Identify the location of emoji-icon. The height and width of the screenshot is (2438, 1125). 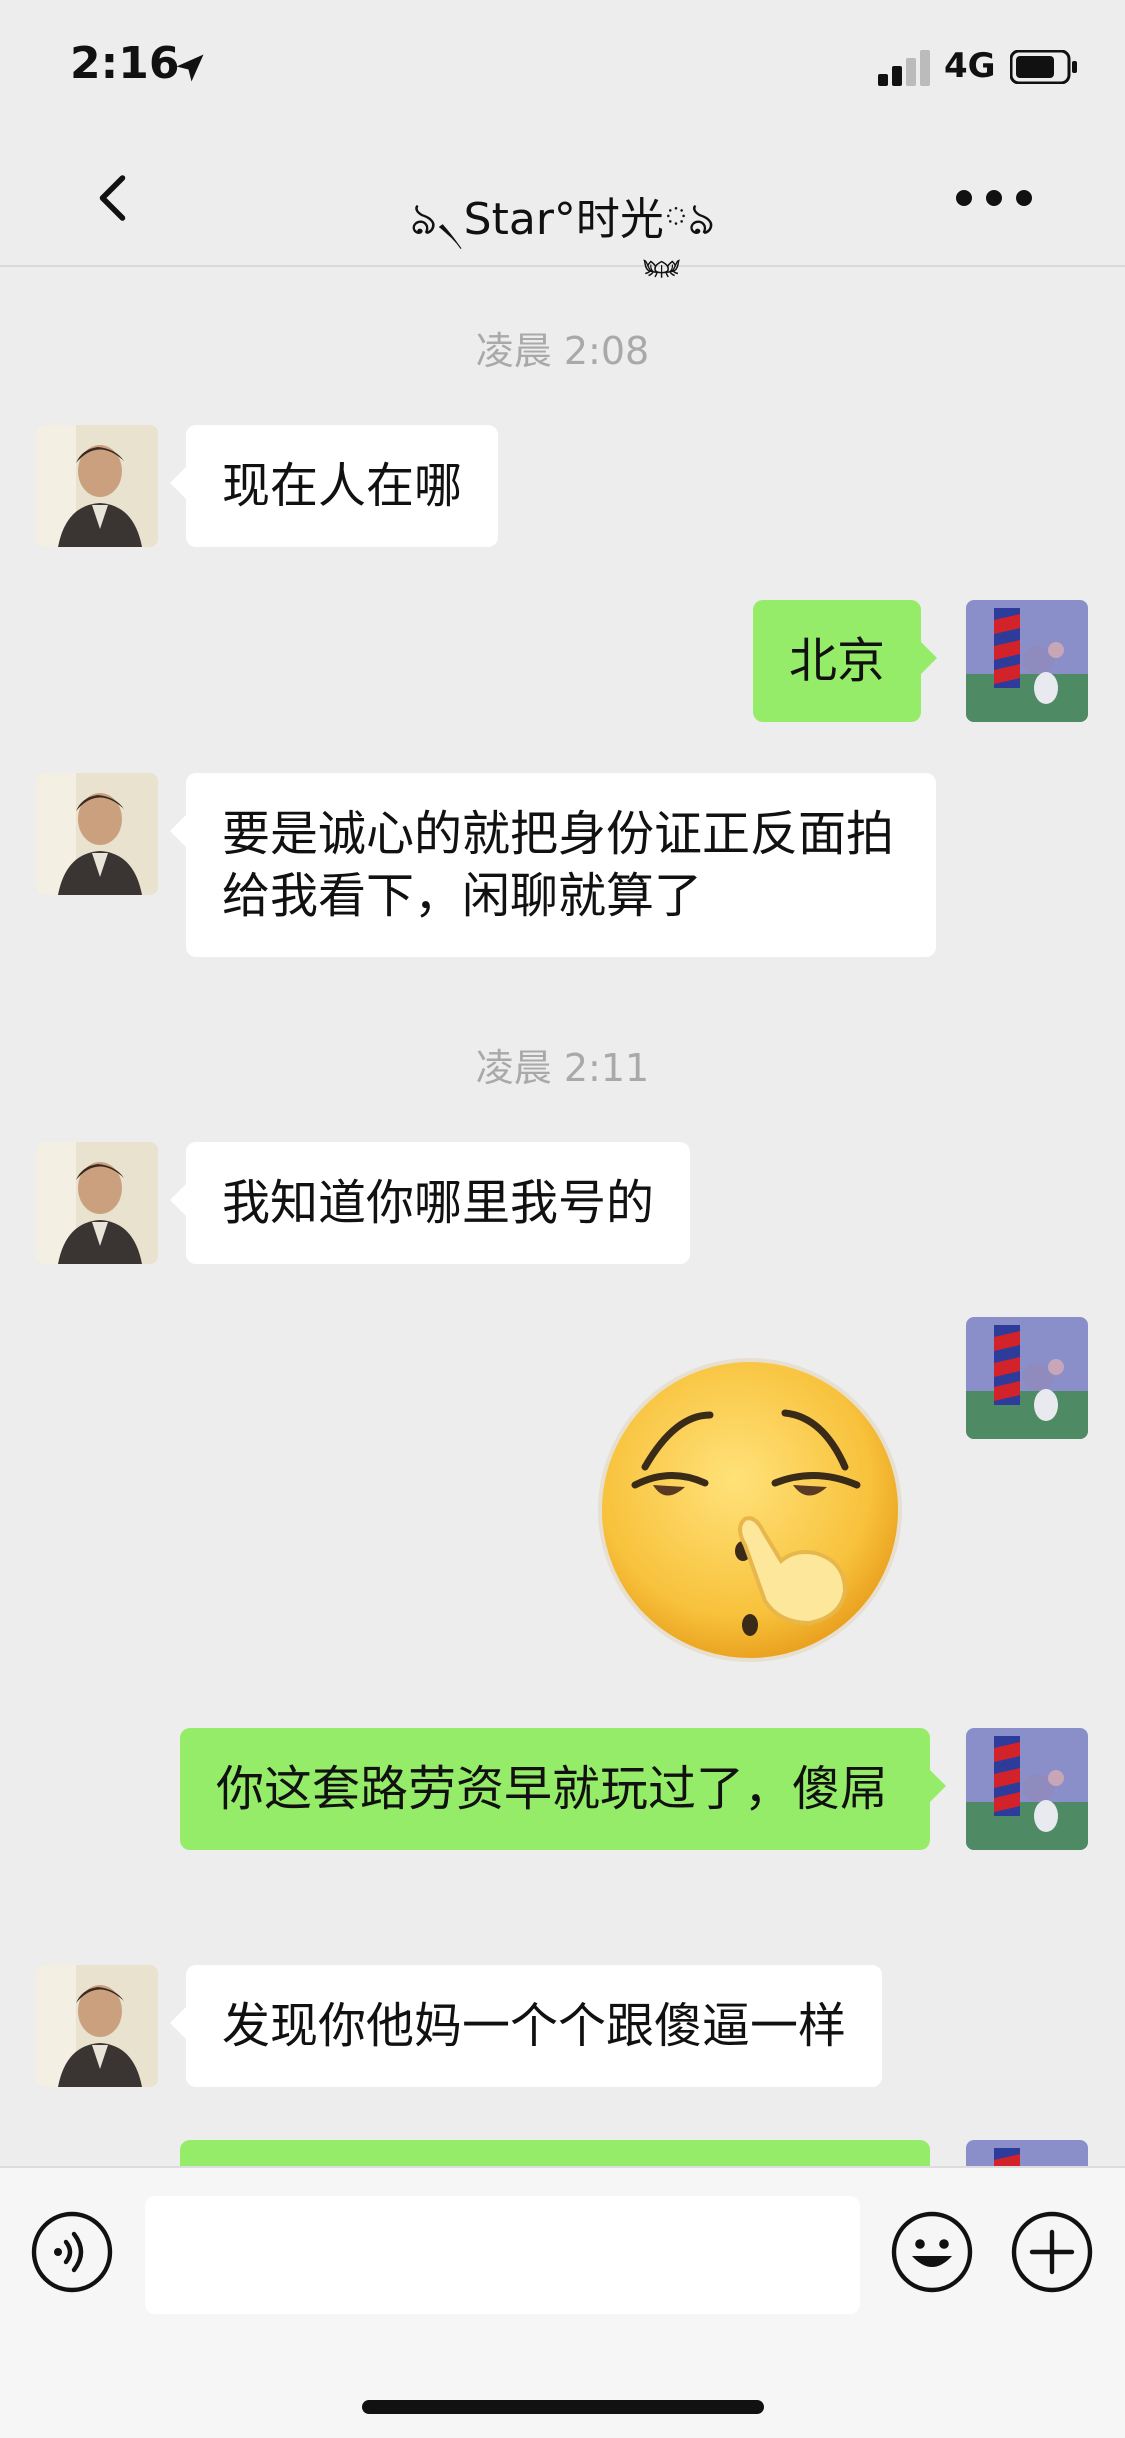
(932, 2252).